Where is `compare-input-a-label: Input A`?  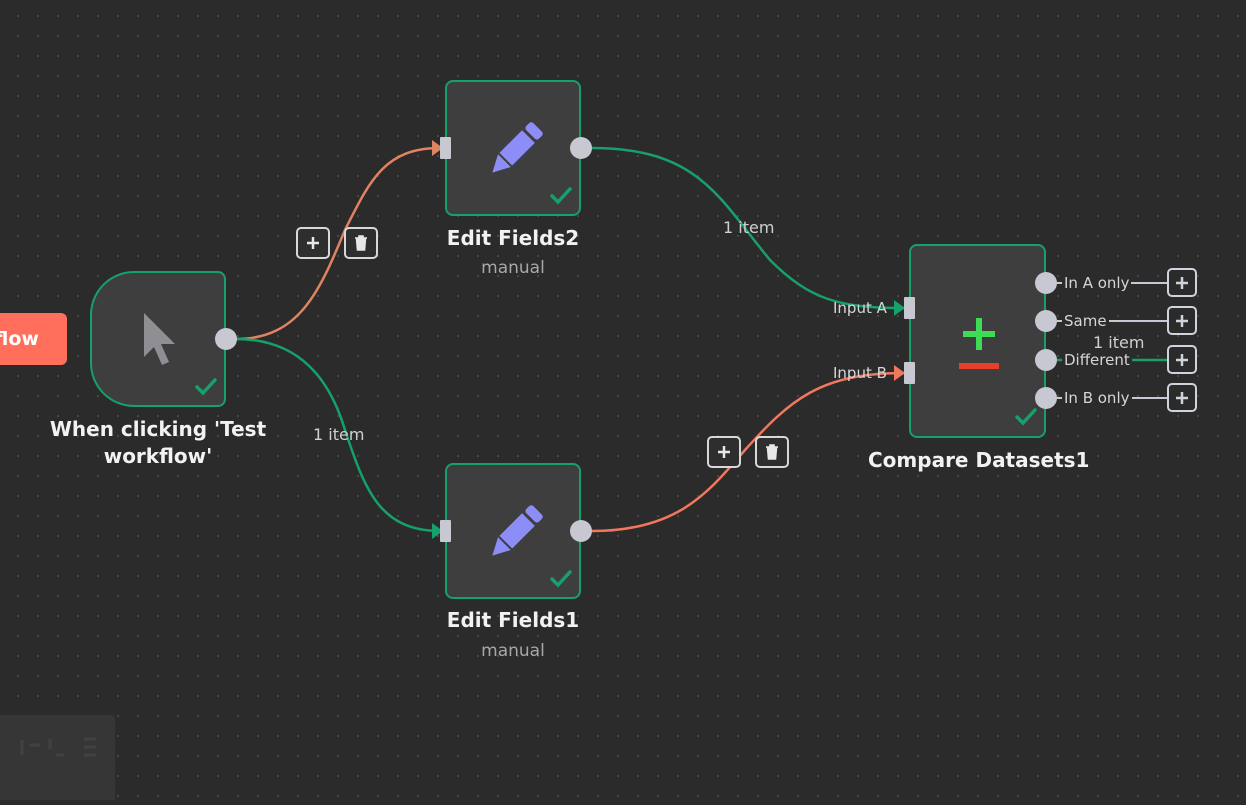
compare-input-a-label: Input A is located at coordinates (860, 308).